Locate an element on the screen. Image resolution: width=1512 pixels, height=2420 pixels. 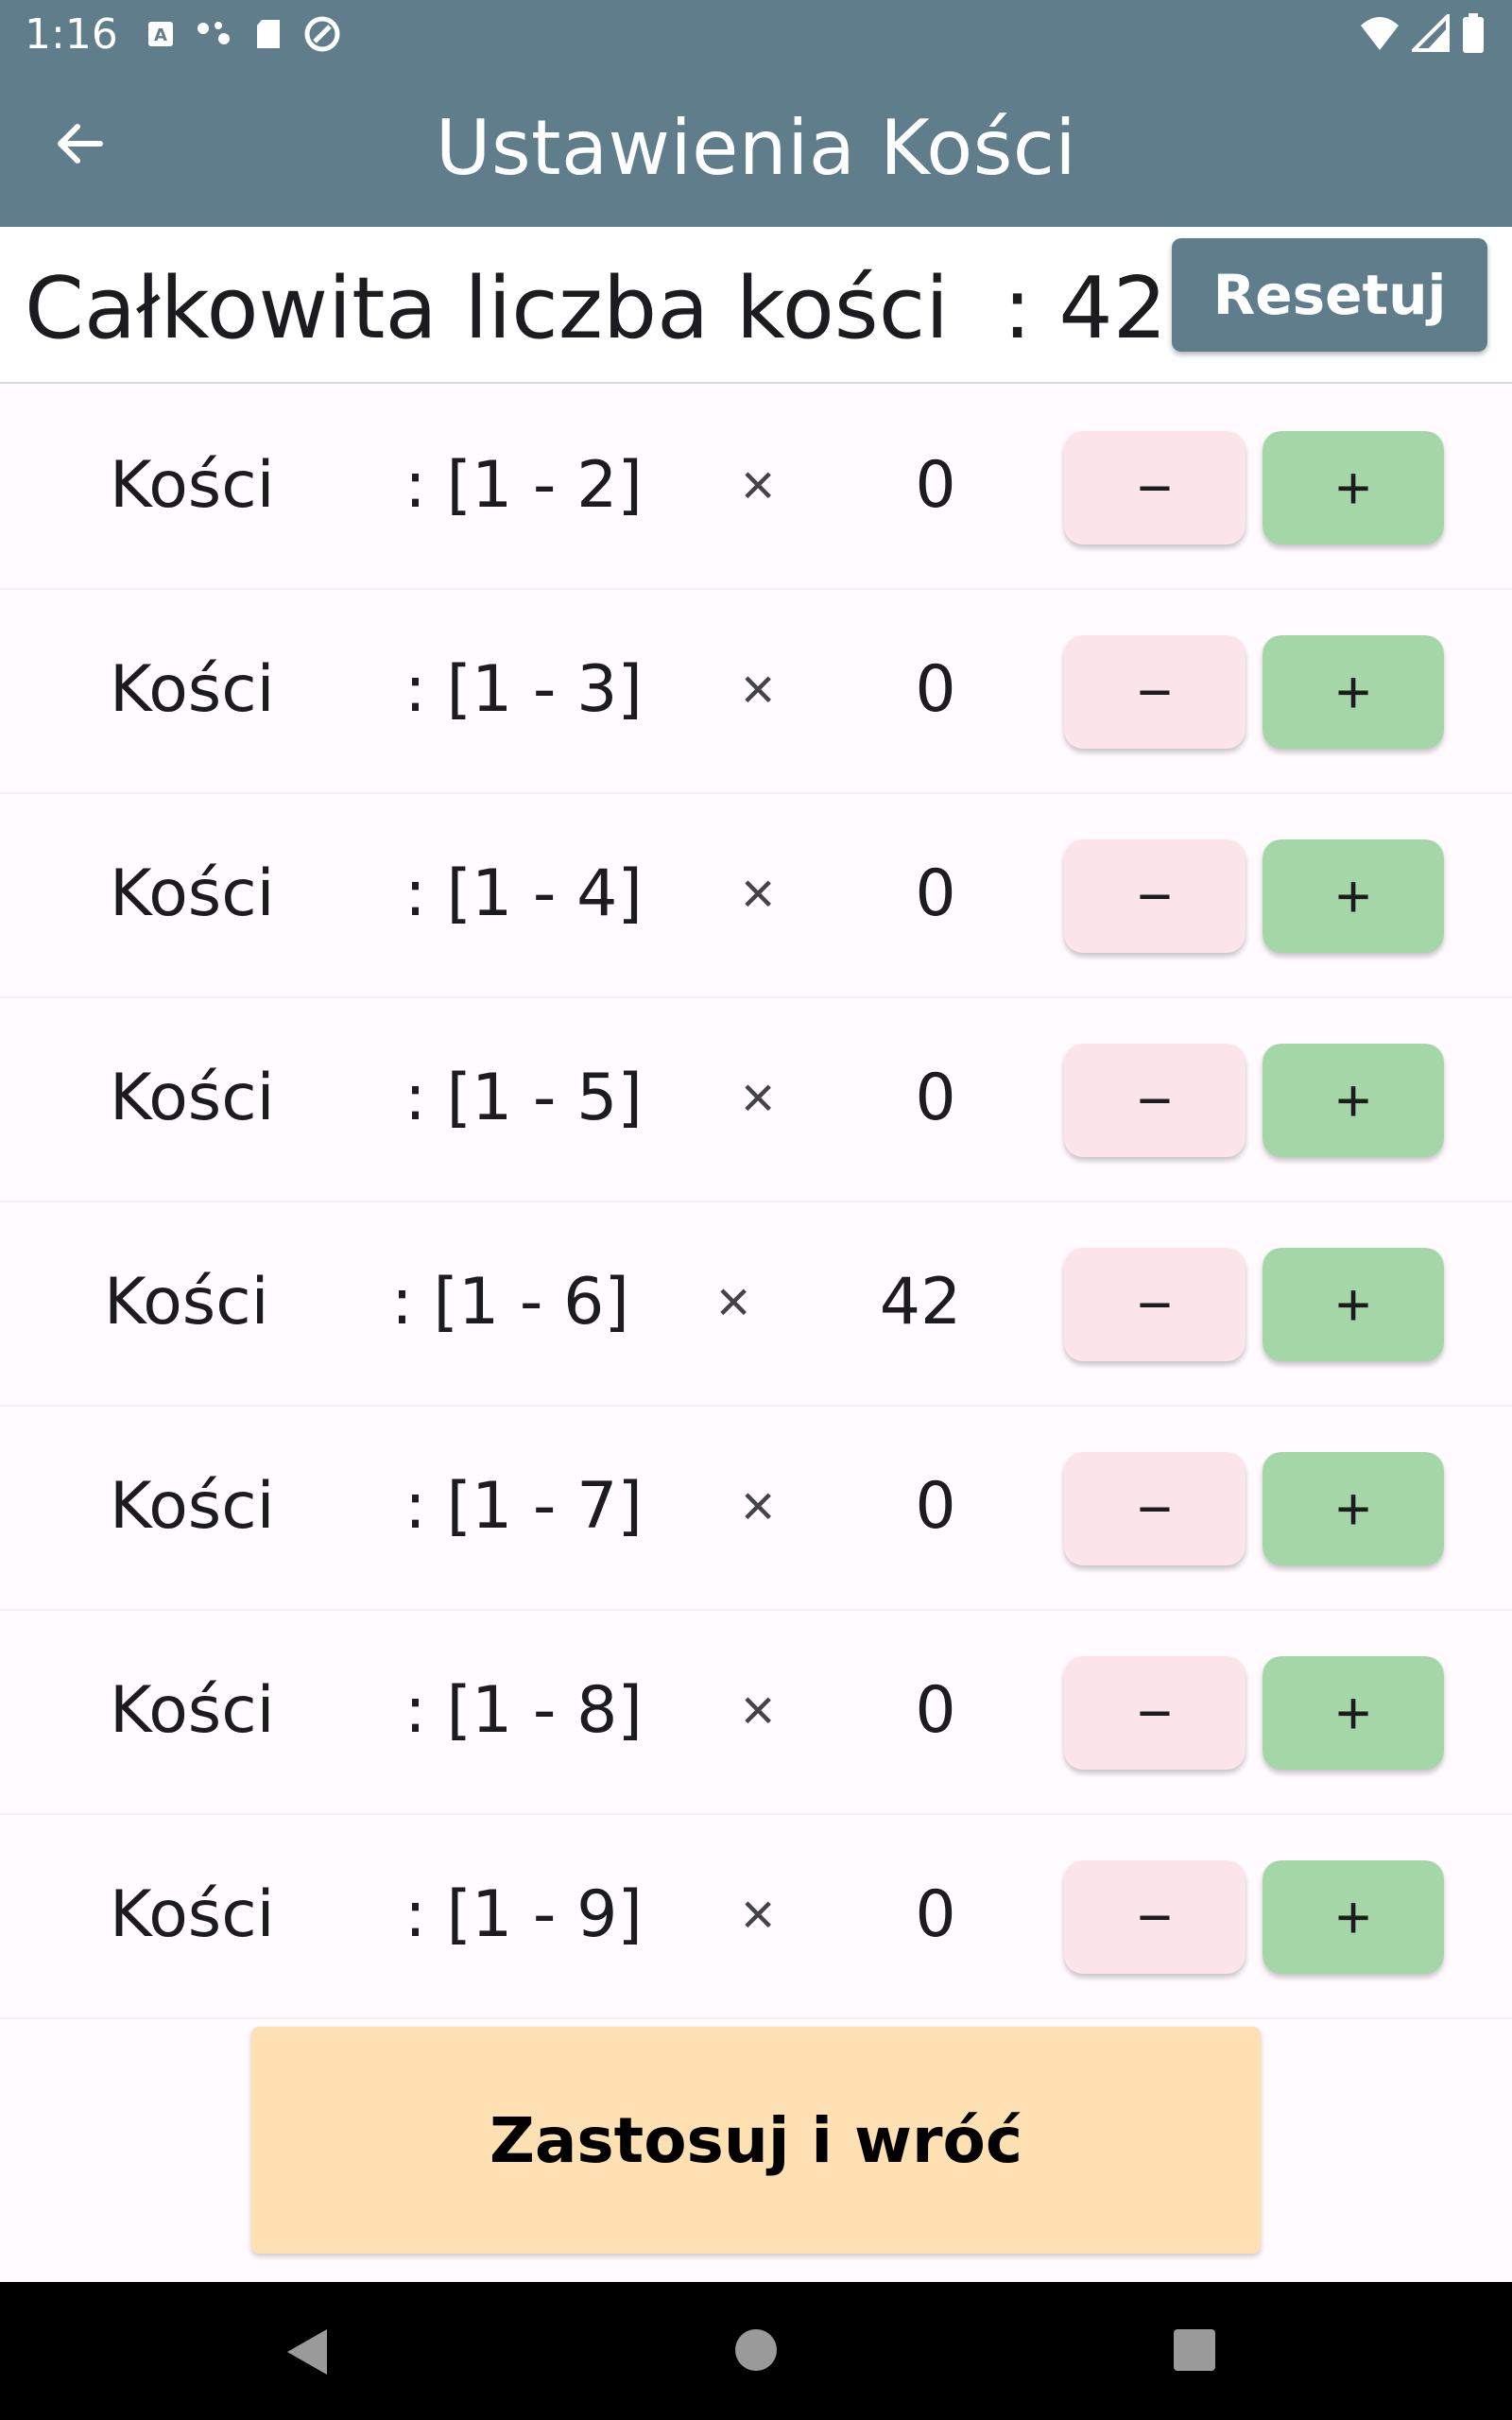
dice-row: Kości : [1 - 7] × 0 − + is located at coordinates (756, 1509).